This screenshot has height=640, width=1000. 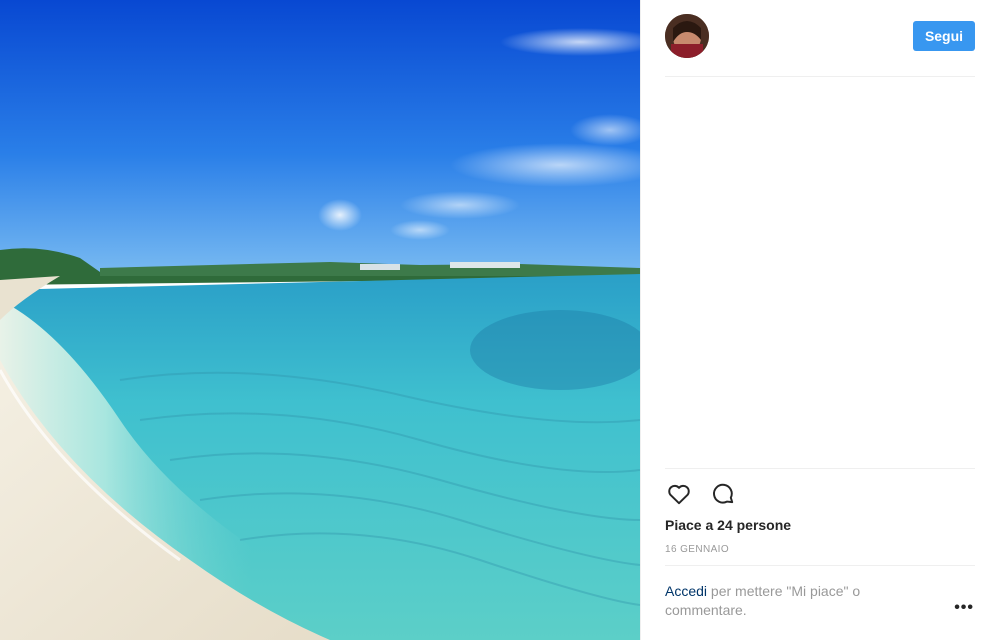 What do you see at coordinates (728, 525) in the screenshot?
I see `likes-count: Piace a 24 persone` at bounding box center [728, 525].